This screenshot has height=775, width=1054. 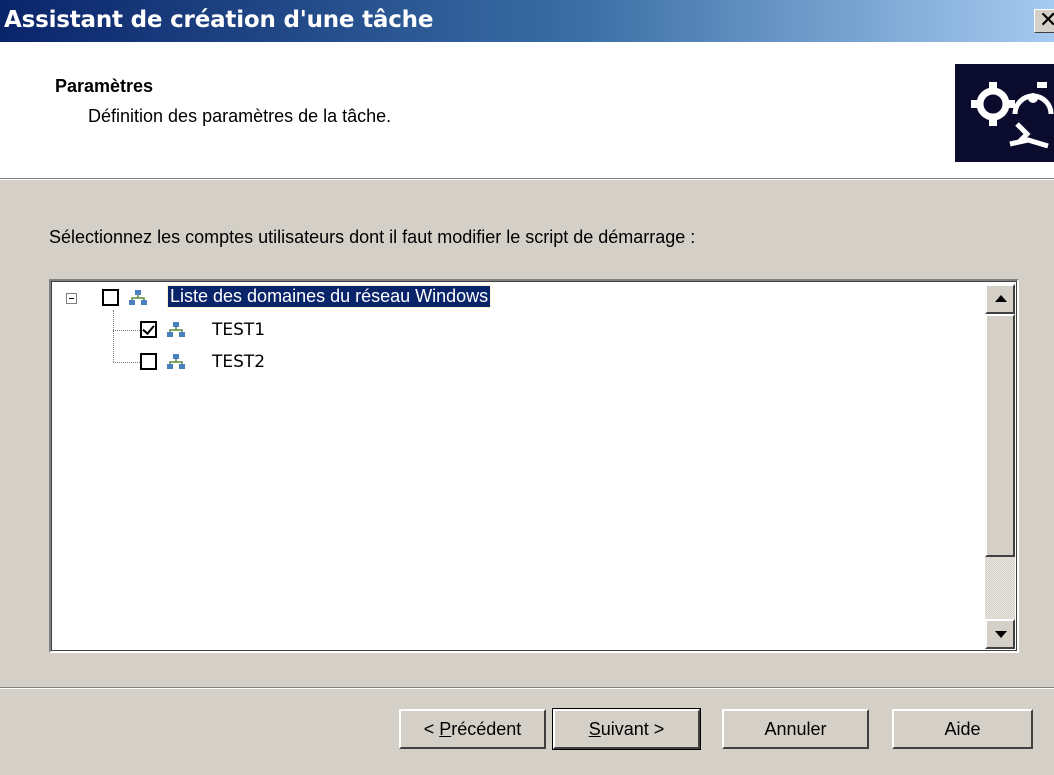 I want to click on help-button: Aide, so click(x=962, y=729).